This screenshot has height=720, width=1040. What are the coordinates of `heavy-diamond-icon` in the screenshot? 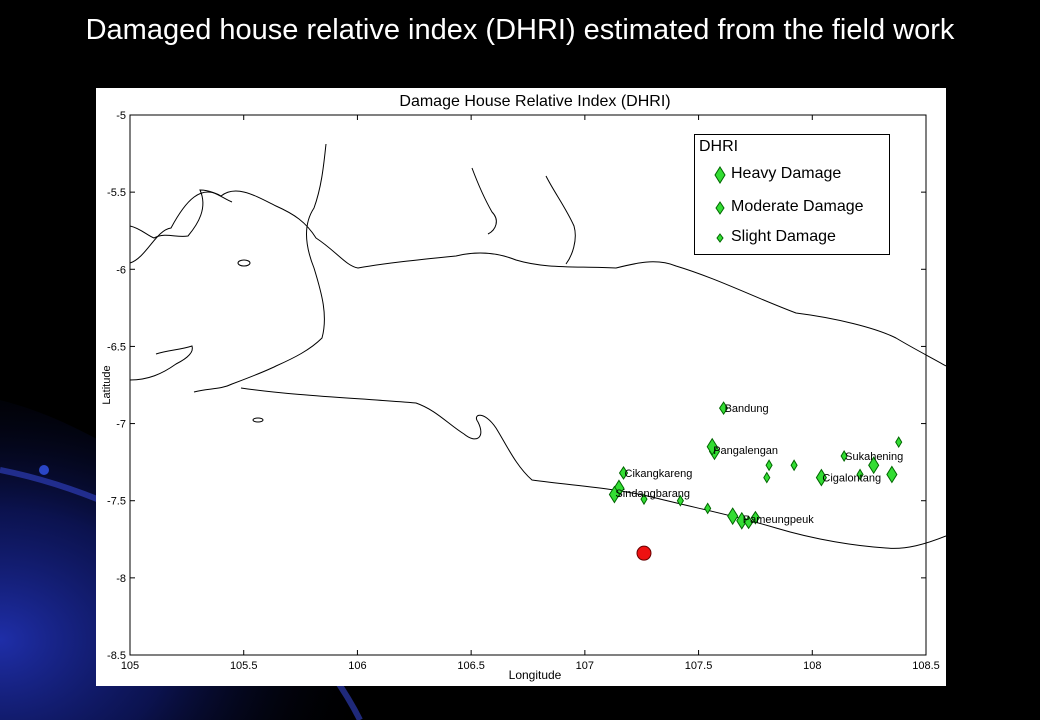 It's located at (720, 175).